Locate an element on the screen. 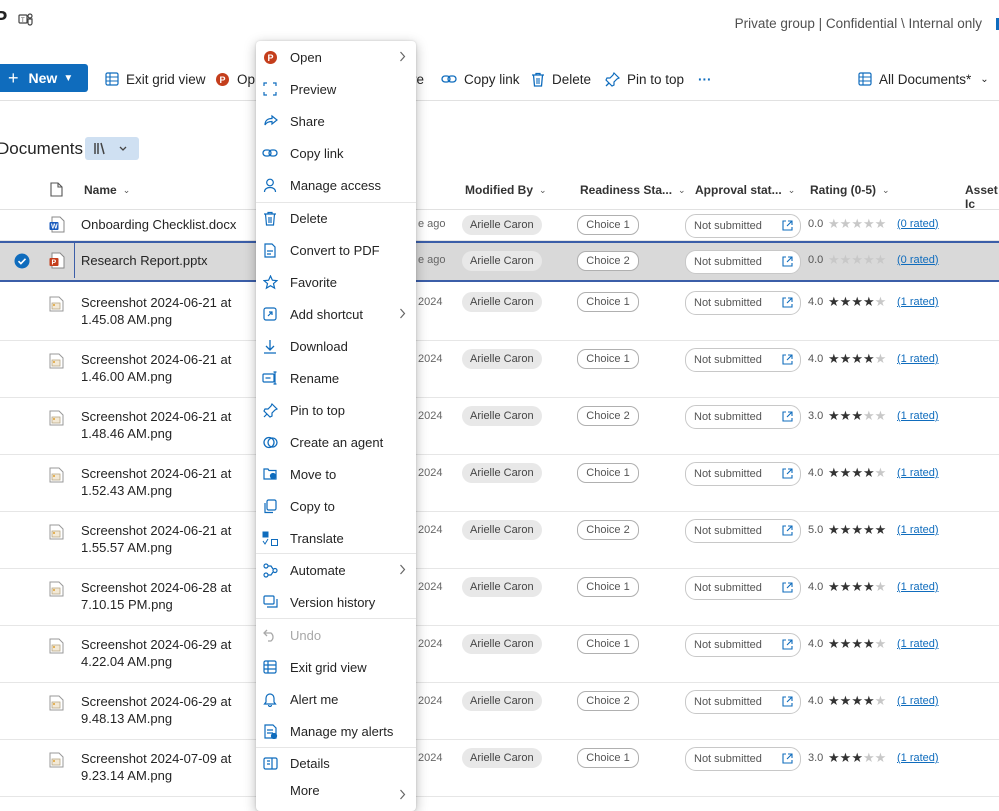 Image resolution: width=999 pixels, height=811 pixels. favorite-item: Favorite is located at coordinates (336, 282).